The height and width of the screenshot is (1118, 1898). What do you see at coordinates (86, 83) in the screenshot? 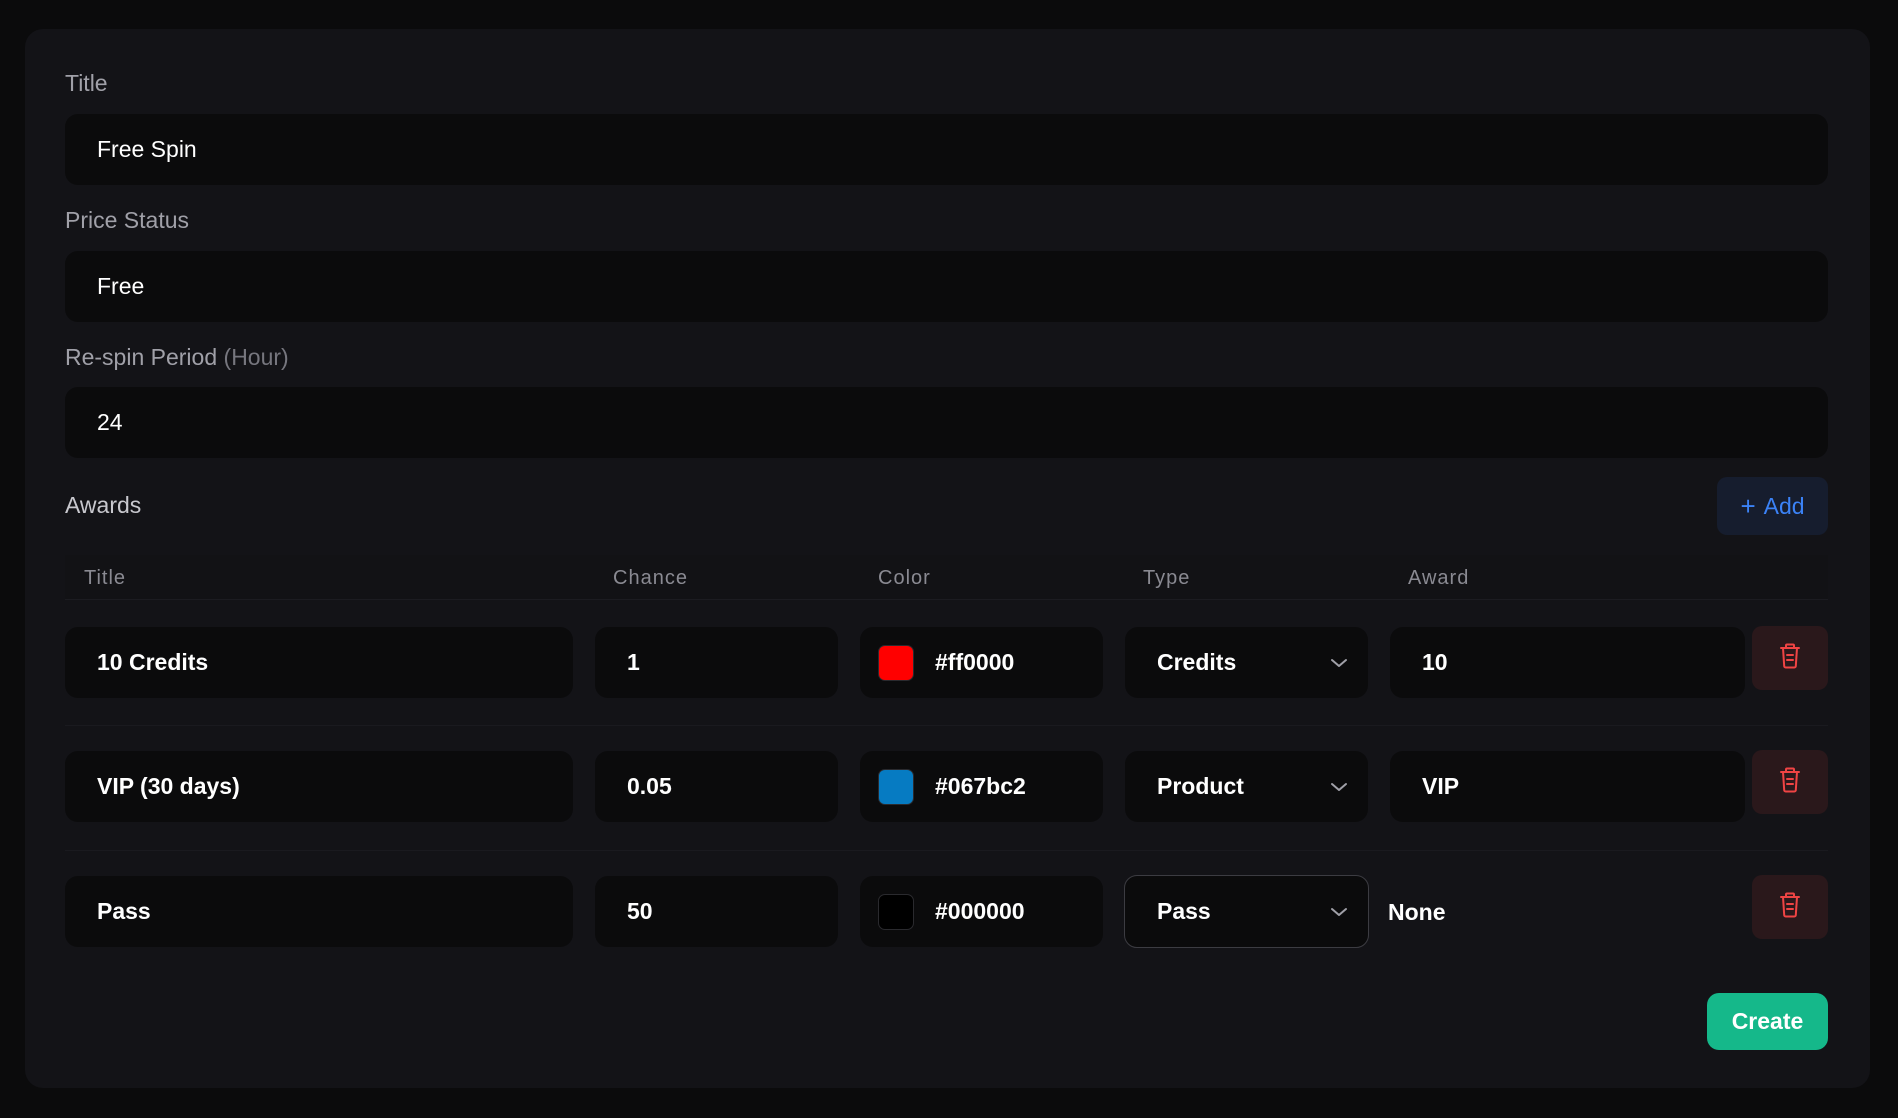
I see `title-label: Title` at bounding box center [86, 83].